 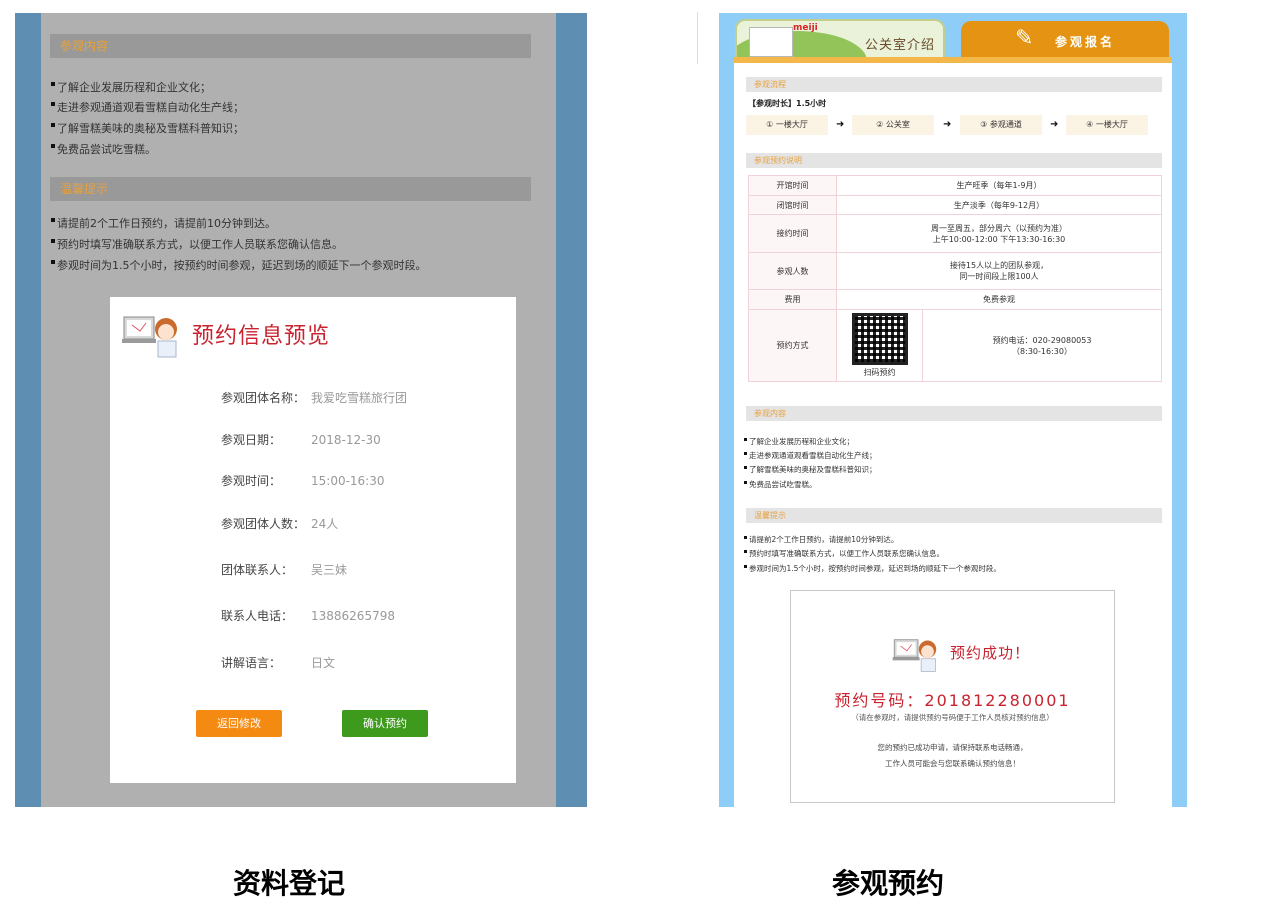 What do you see at coordinates (990, 653) in the screenshot?
I see `success-title: 预约成功！` at bounding box center [990, 653].